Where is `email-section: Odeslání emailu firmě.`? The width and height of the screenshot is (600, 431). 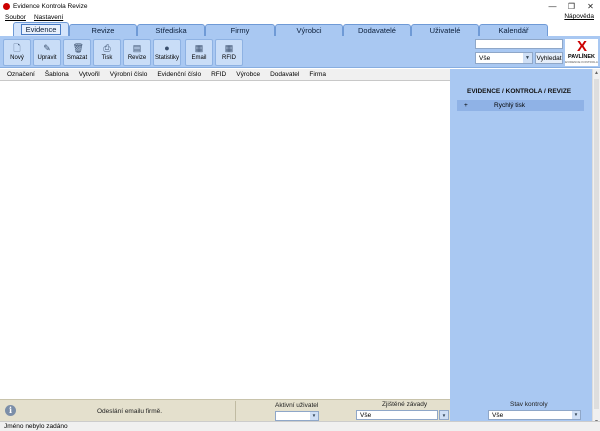 email-section: Odeslání emailu firmě. is located at coordinates (129, 411).